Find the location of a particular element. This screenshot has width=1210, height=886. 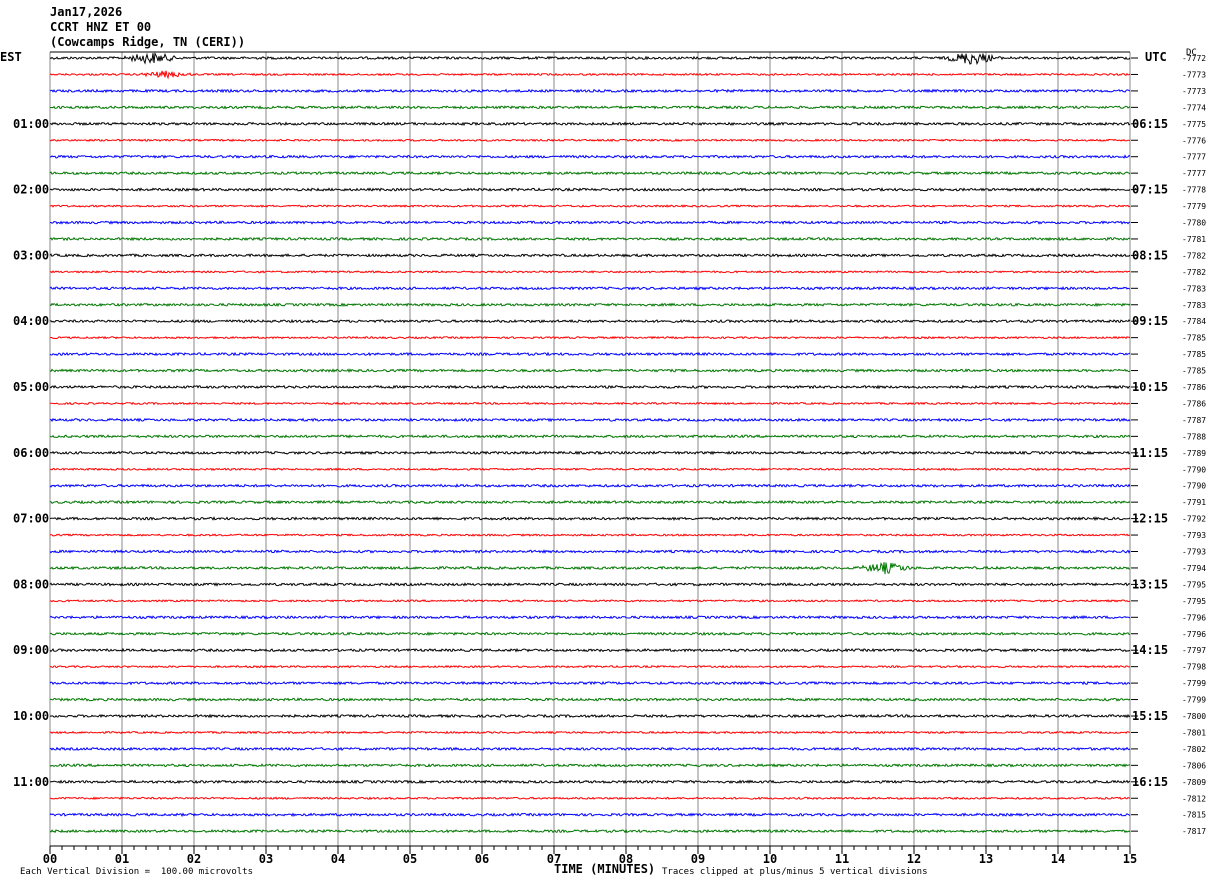

xaxis-tick-label: 09 is located at coordinates (698, 859).